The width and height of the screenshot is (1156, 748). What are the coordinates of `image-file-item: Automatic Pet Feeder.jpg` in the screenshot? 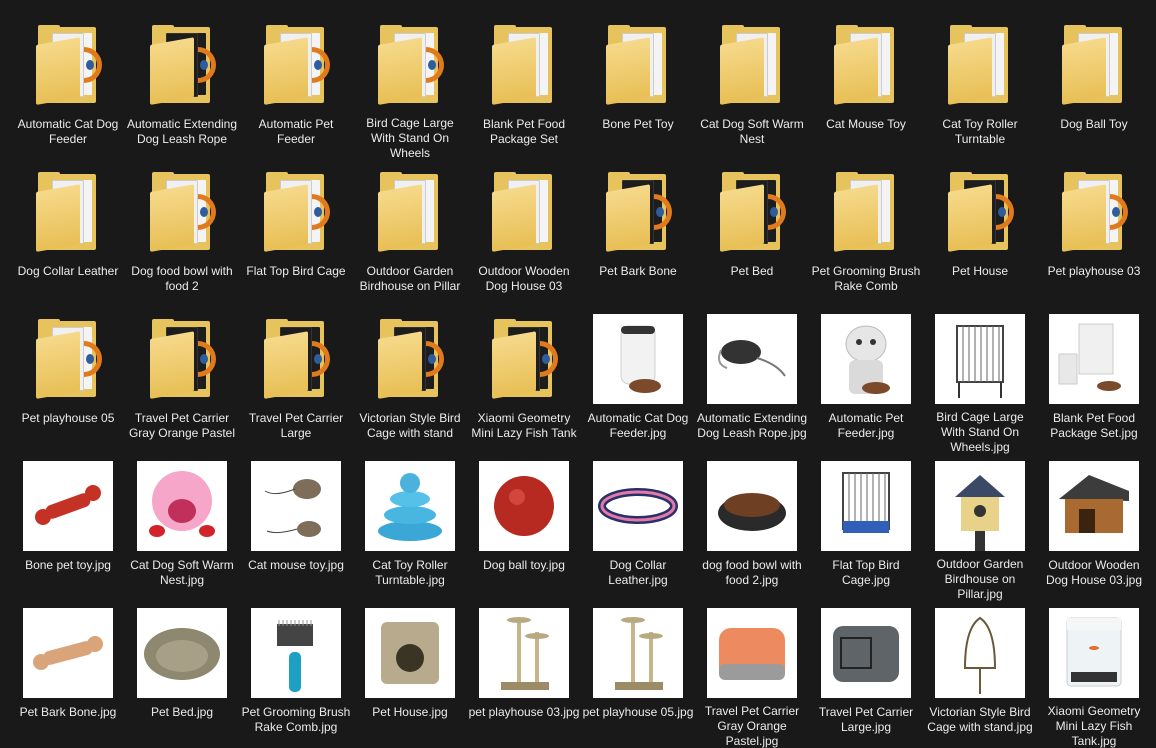 It's located at (866, 381).